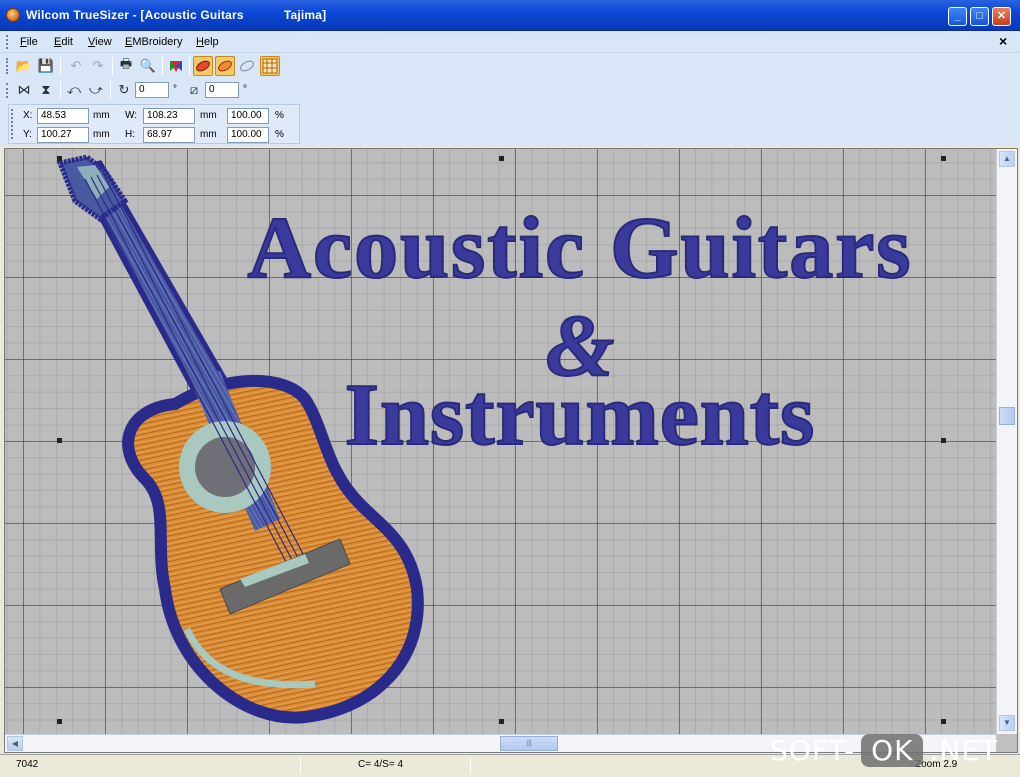  What do you see at coordinates (943, 158) in the screenshot?
I see `selection-handle-top-right` at bounding box center [943, 158].